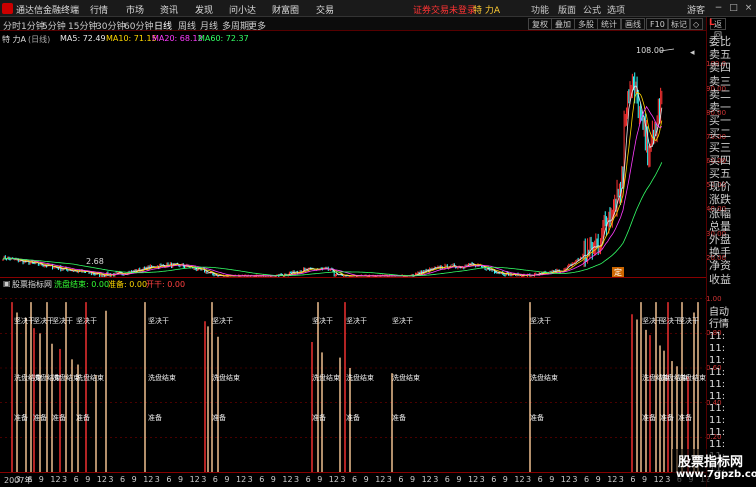 The image size is (756, 487). Describe the element at coordinates (54, 25) in the screenshot. I see `period-2: 5分钟` at that location.